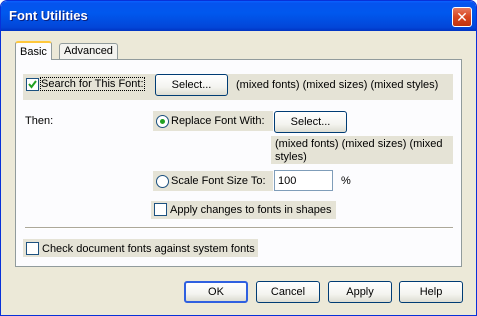 This screenshot has width=477, height=316. What do you see at coordinates (160, 209) in the screenshot?
I see `apply-shapes-checkbox` at bounding box center [160, 209].